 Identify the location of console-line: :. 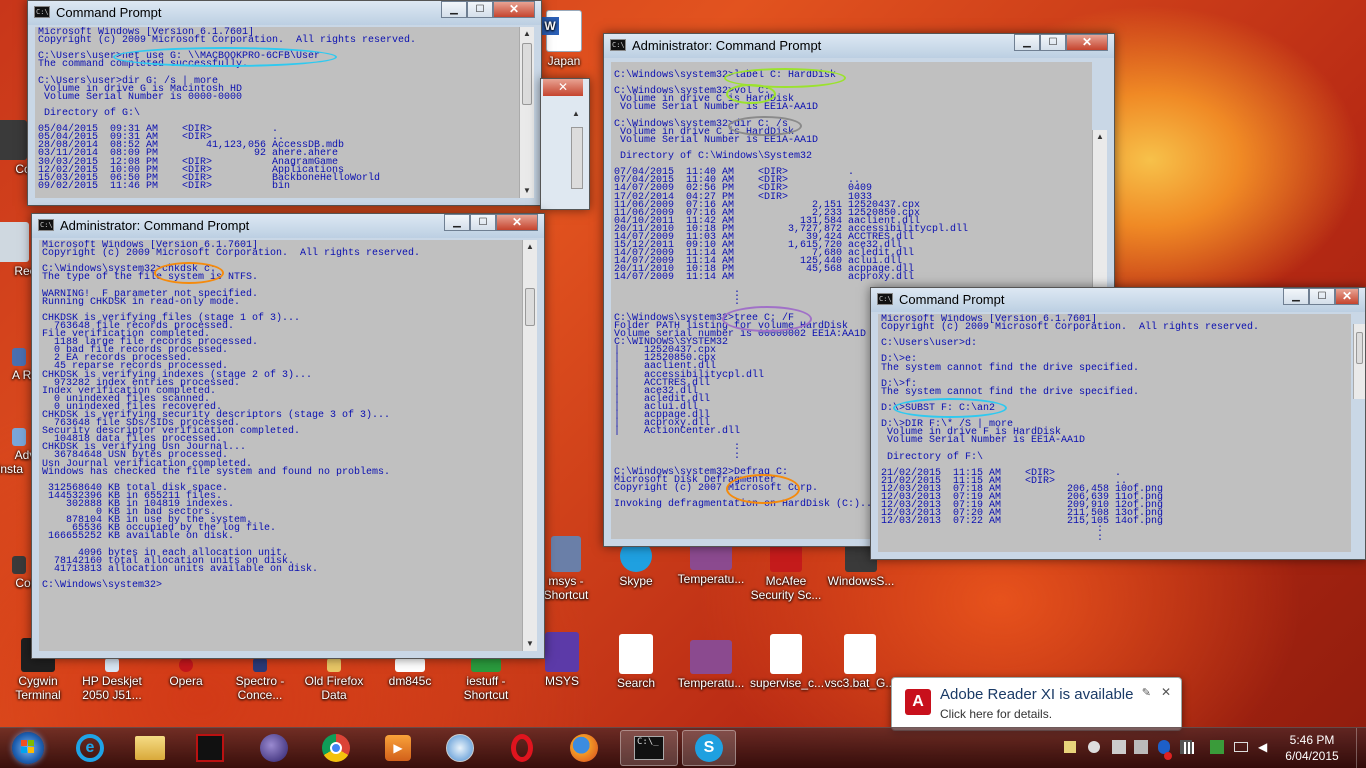
(992, 538).